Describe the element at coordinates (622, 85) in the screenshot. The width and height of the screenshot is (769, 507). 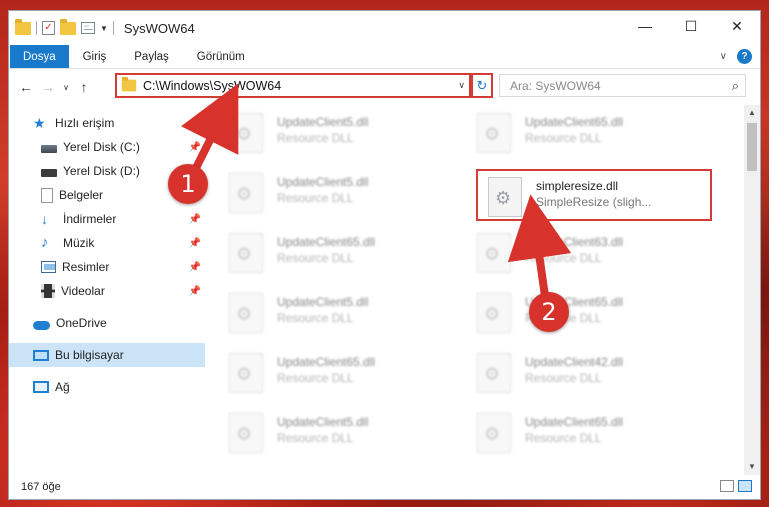
I see `search-input: Ara: SysWOW64 ⌕` at that location.